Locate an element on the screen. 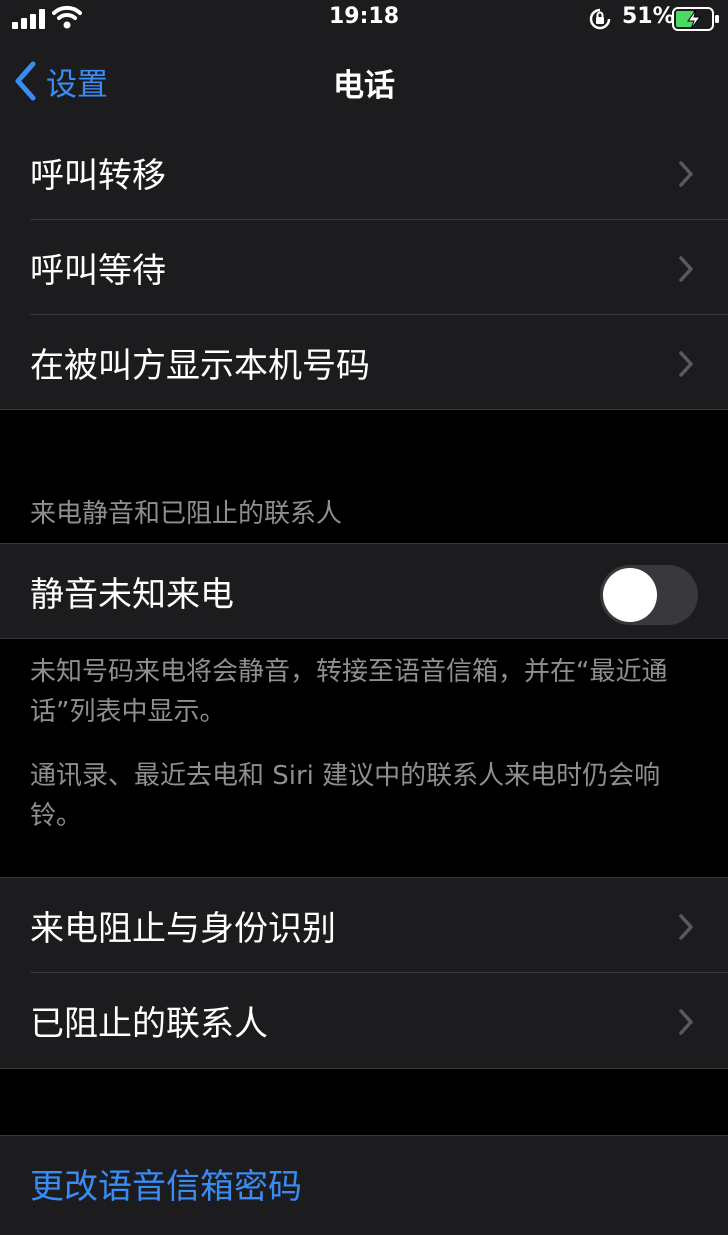 This screenshot has height=1235, width=728. show-caller-id-row: 在被叫方显示本机号码 is located at coordinates (364, 362).